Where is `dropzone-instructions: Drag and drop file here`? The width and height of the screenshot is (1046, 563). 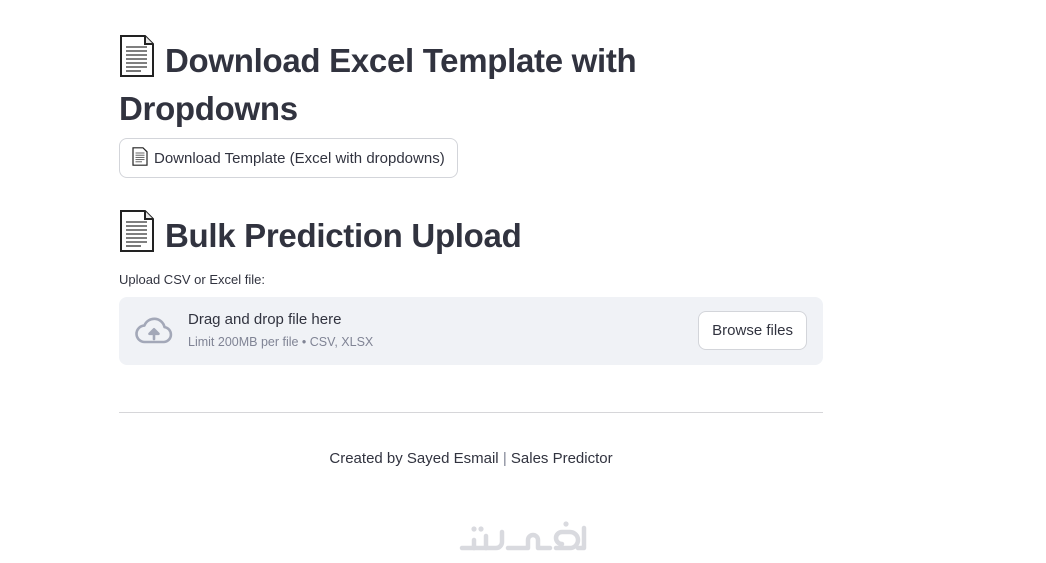
dropzone-instructions: Drag and drop file here is located at coordinates (265, 319).